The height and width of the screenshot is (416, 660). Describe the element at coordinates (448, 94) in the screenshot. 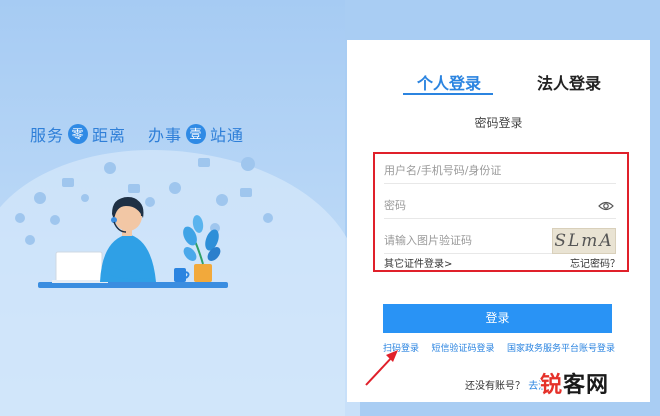

I see `active-tab-underline` at that location.